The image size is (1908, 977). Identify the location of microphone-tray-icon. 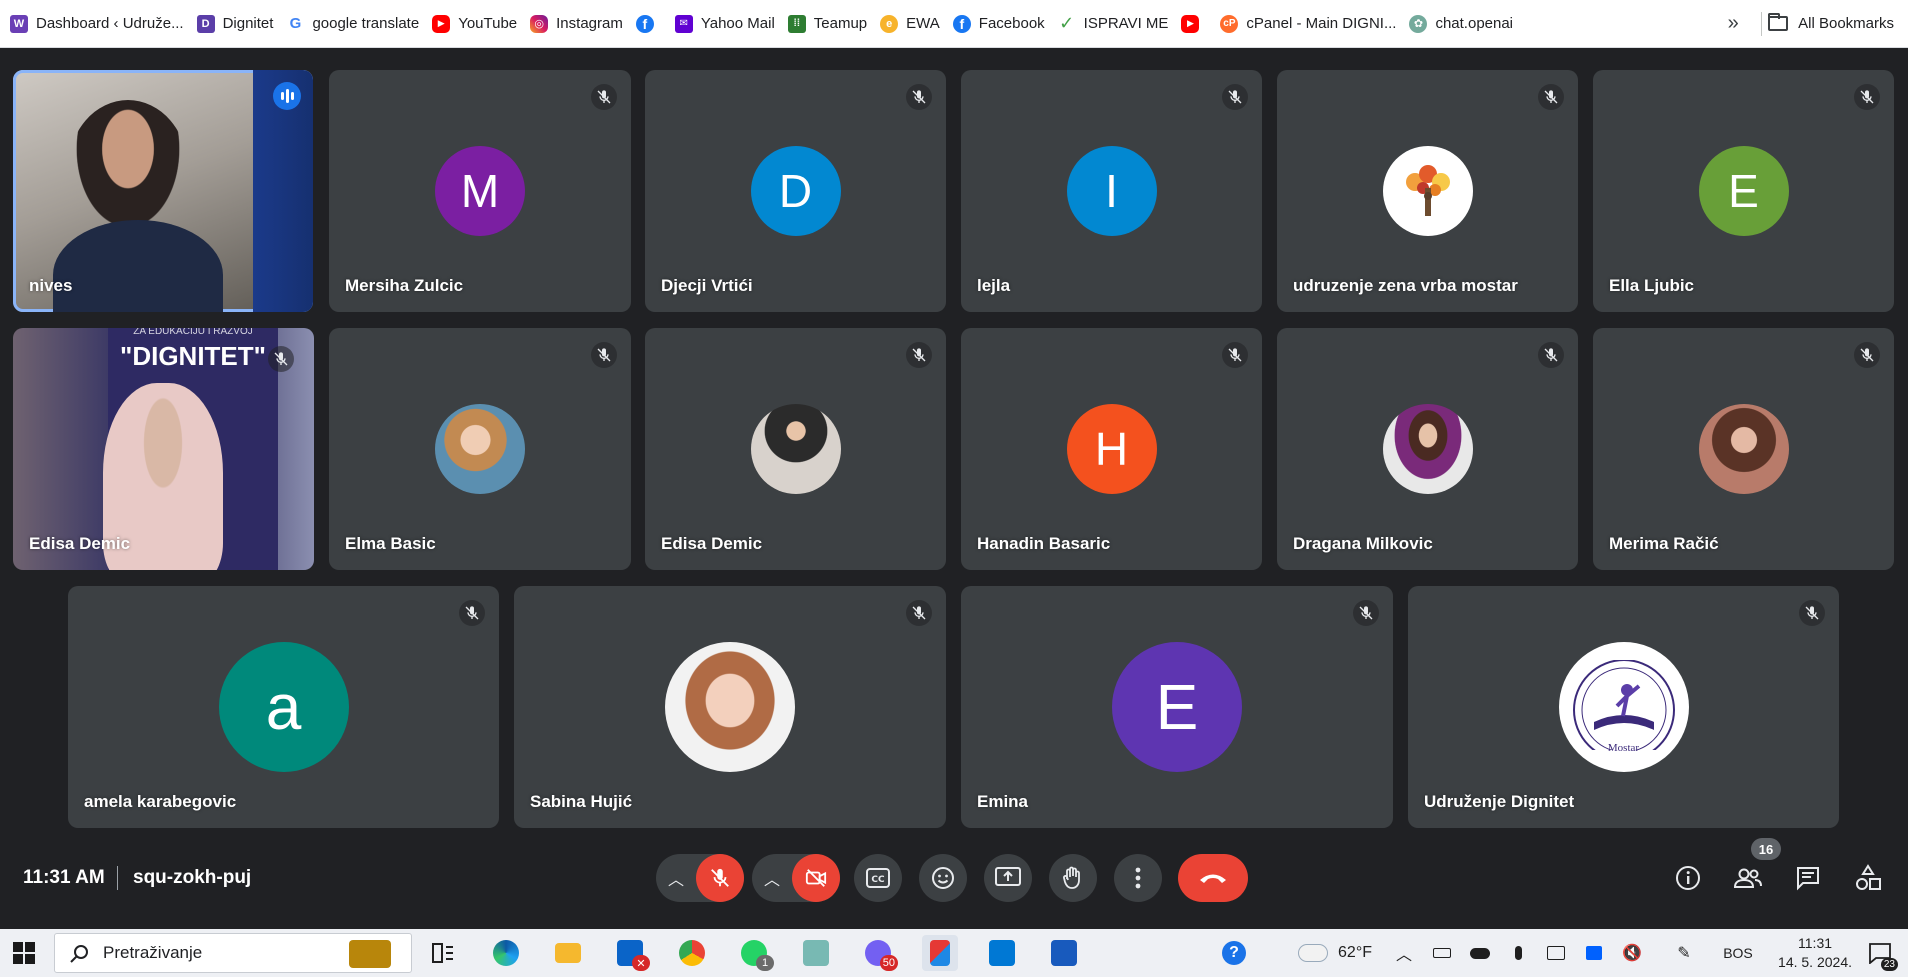
(1518, 953).